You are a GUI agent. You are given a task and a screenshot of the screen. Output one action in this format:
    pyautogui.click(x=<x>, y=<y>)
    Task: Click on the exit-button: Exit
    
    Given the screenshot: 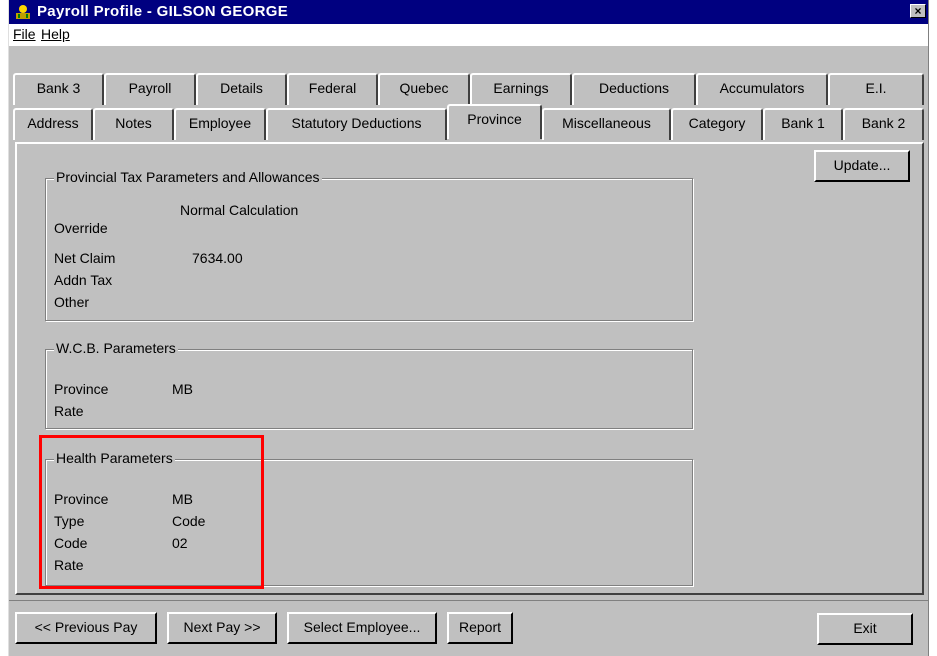 What is the action you would take?
    pyautogui.click(x=865, y=629)
    